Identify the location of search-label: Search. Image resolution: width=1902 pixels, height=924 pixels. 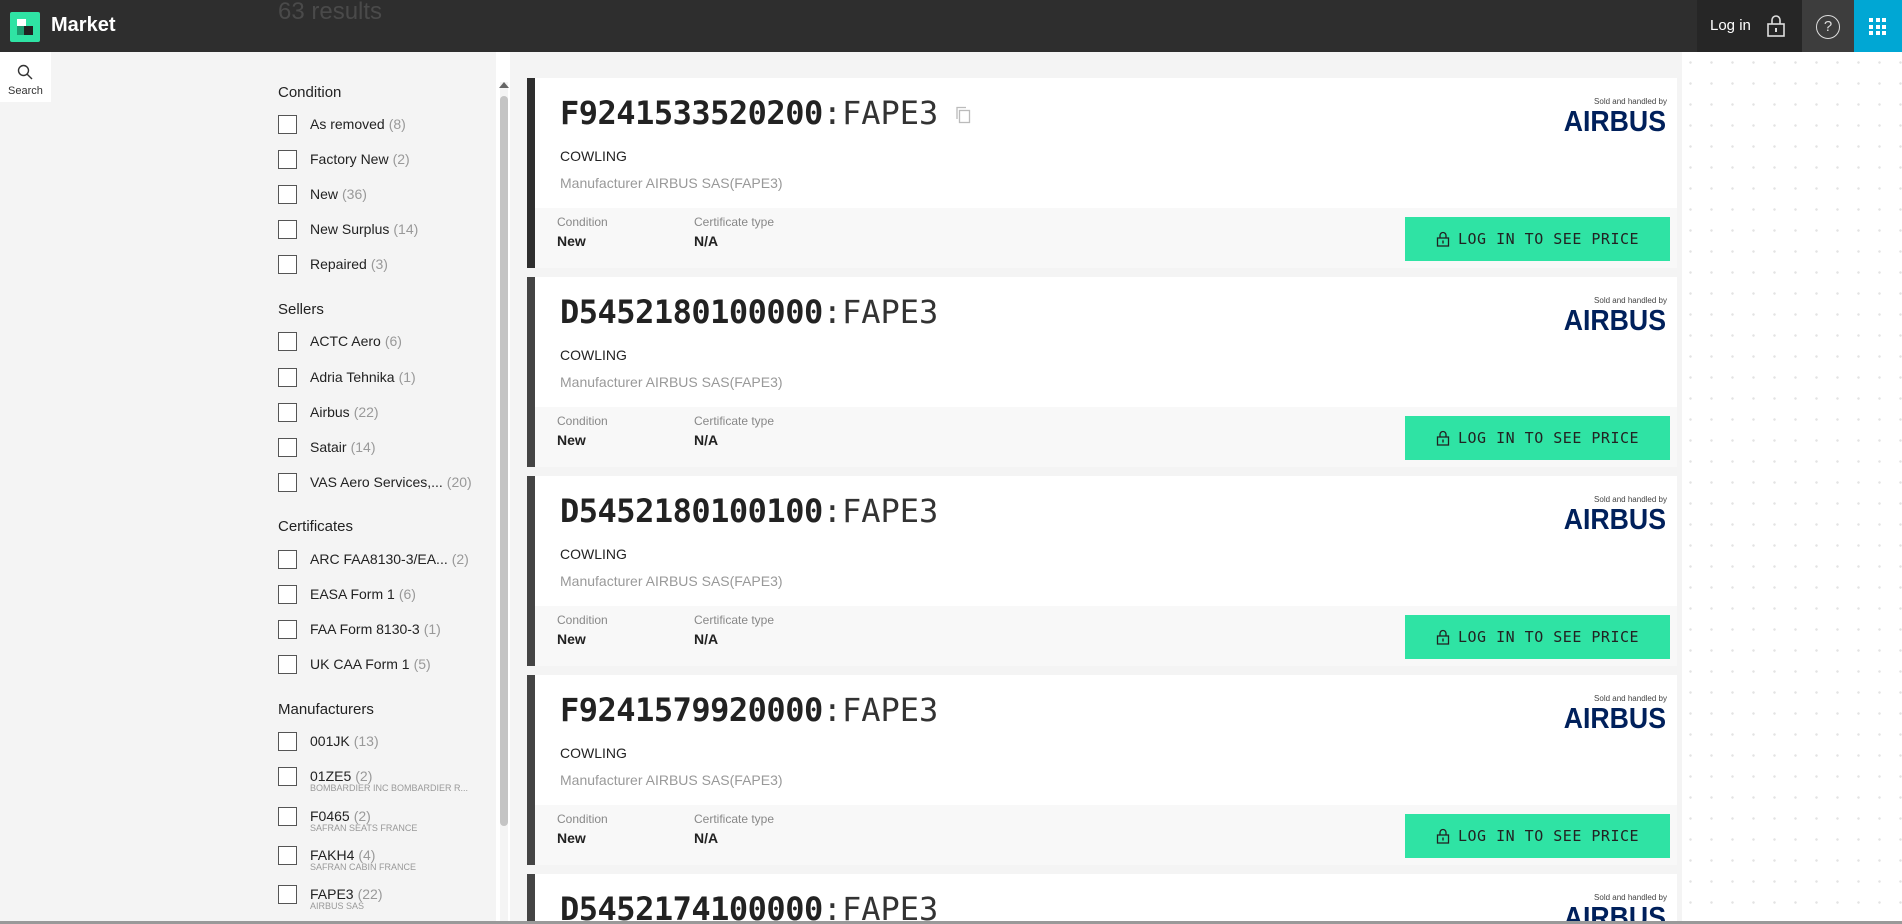
(25, 91).